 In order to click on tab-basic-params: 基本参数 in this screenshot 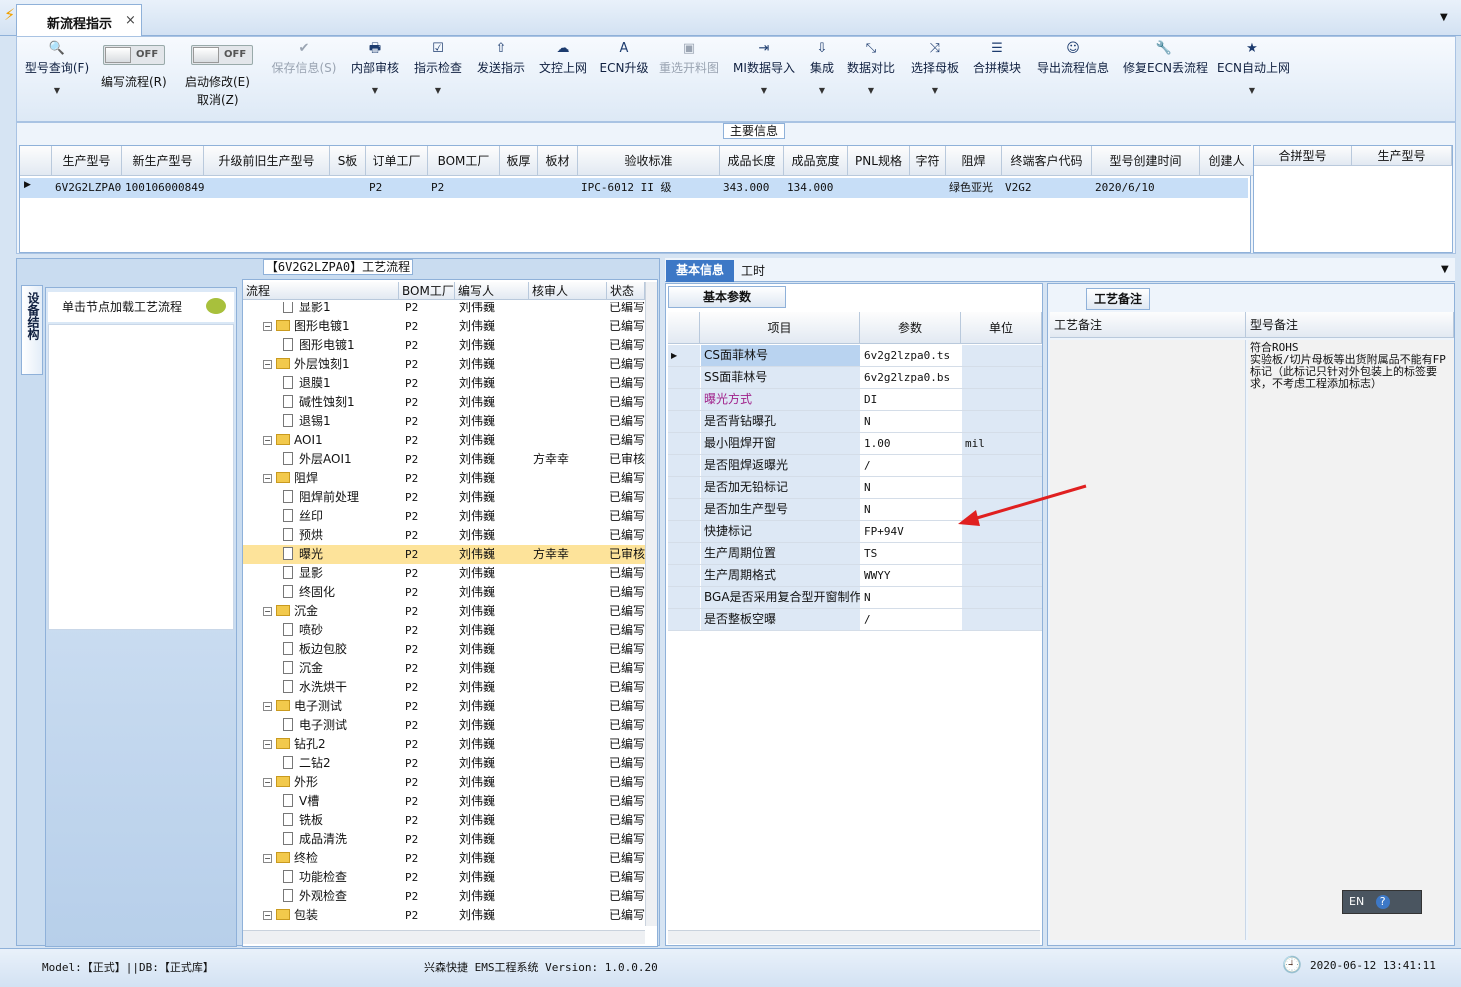, I will do `click(727, 297)`.